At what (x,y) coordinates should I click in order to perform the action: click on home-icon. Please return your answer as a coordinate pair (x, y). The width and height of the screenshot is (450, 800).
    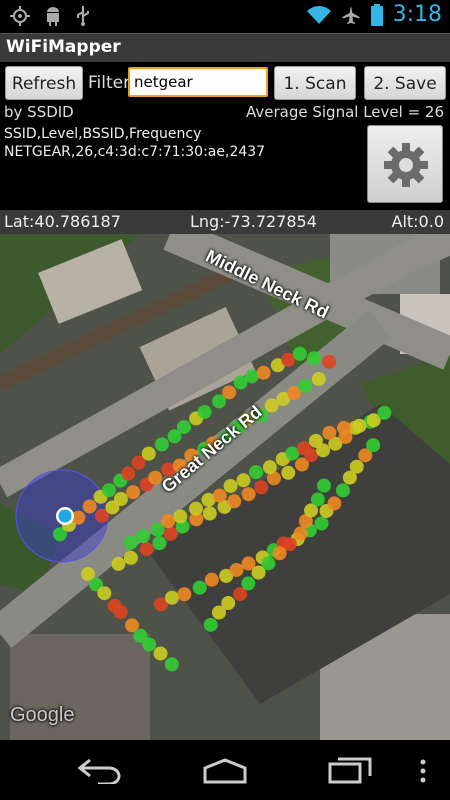
    Looking at the image, I should click on (225, 771).